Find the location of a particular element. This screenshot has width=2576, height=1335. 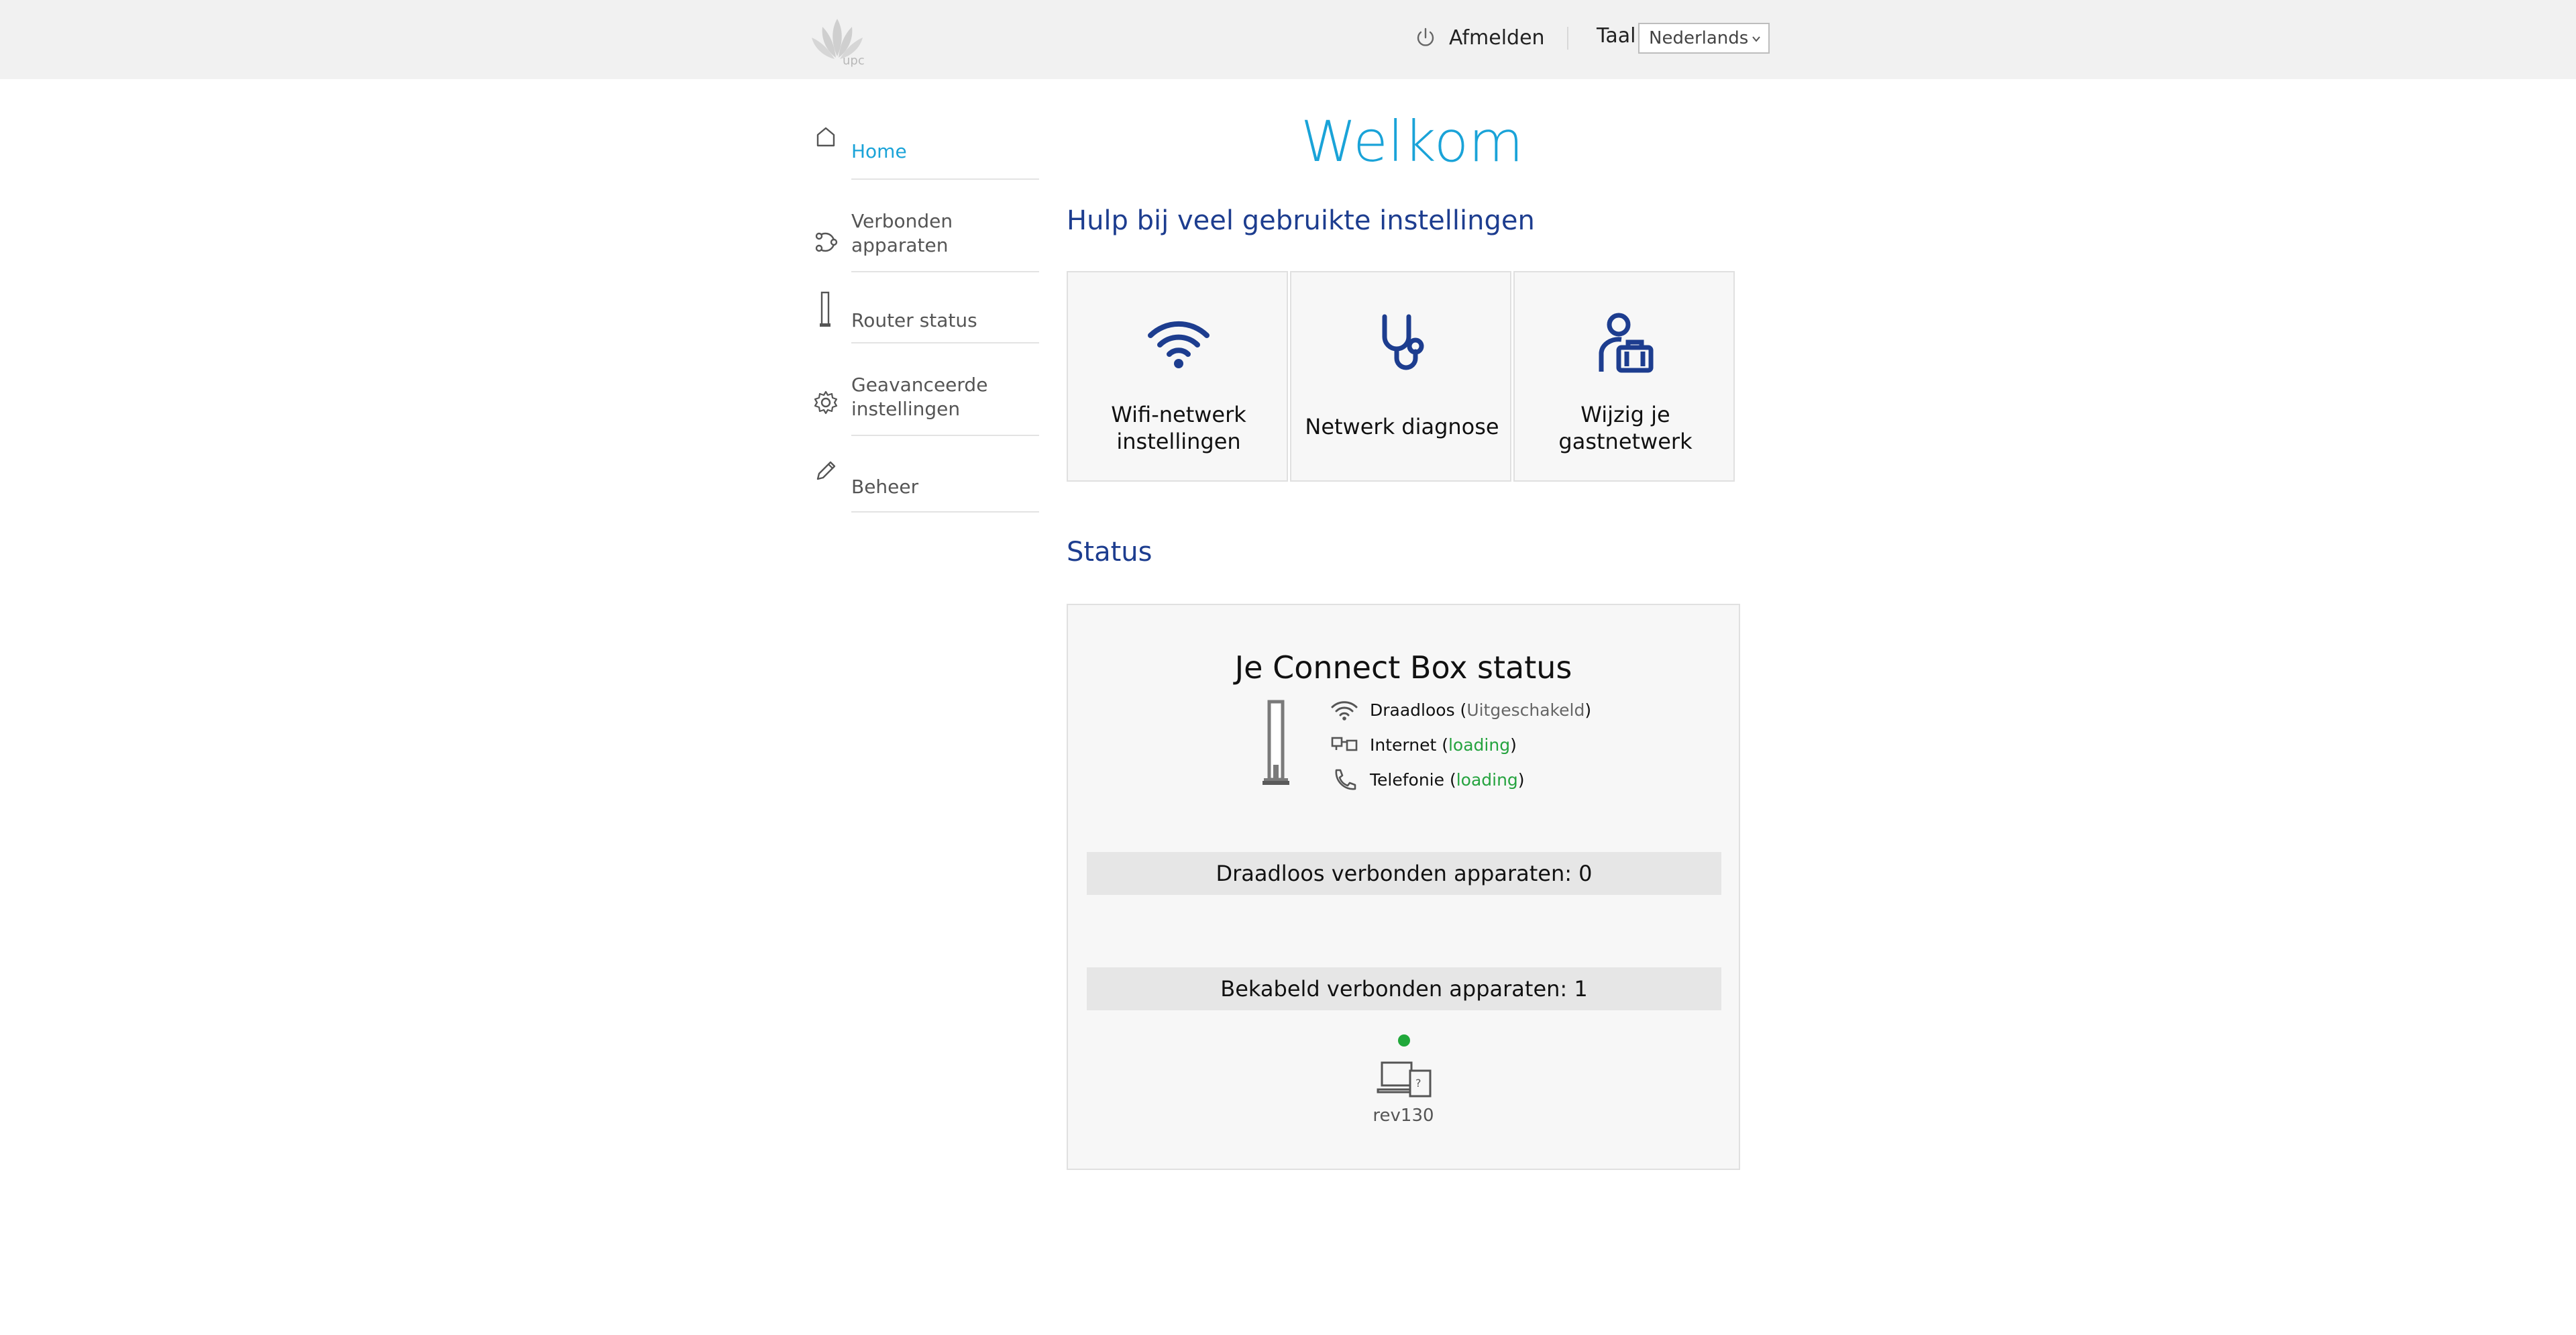

tile-label: Netwerk diagnose is located at coordinates (1402, 426).